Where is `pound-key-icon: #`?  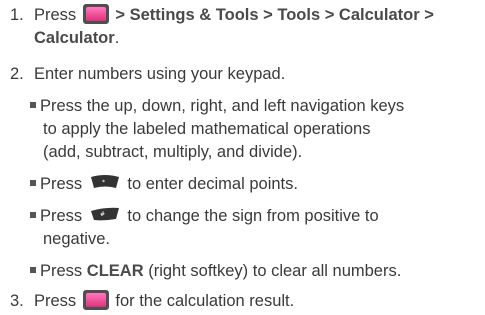 pound-key-icon: # is located at coordinates (104, 213).